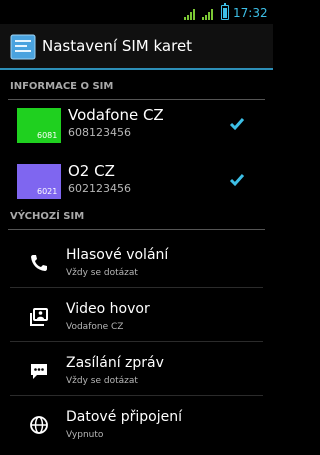 The image size is (320, 455). Describe the element at coordinates (39, 181) in the screenshot. I see `sim-color-badge: 6021` at that location.